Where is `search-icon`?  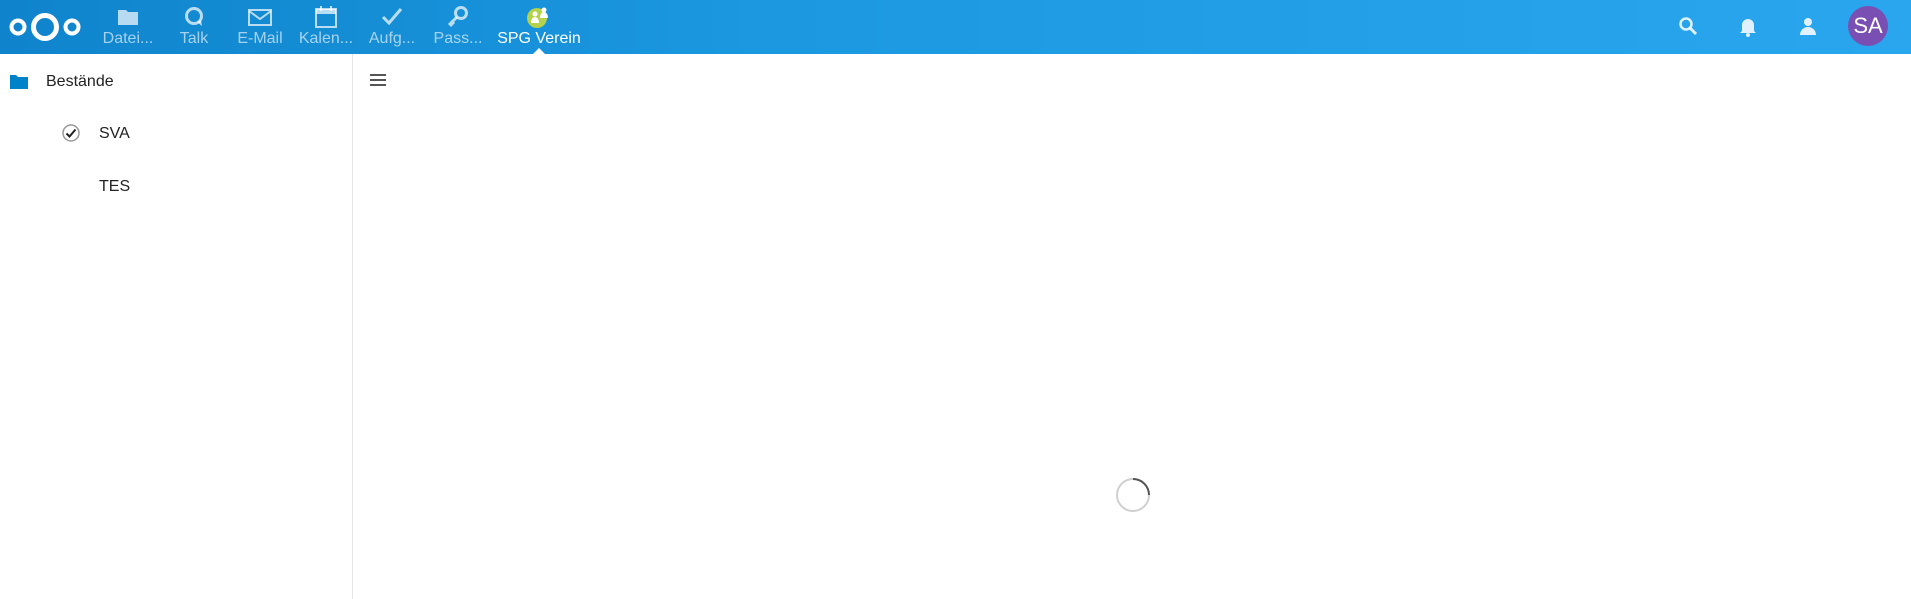 search-icon is located at coordinates (1688, 26).